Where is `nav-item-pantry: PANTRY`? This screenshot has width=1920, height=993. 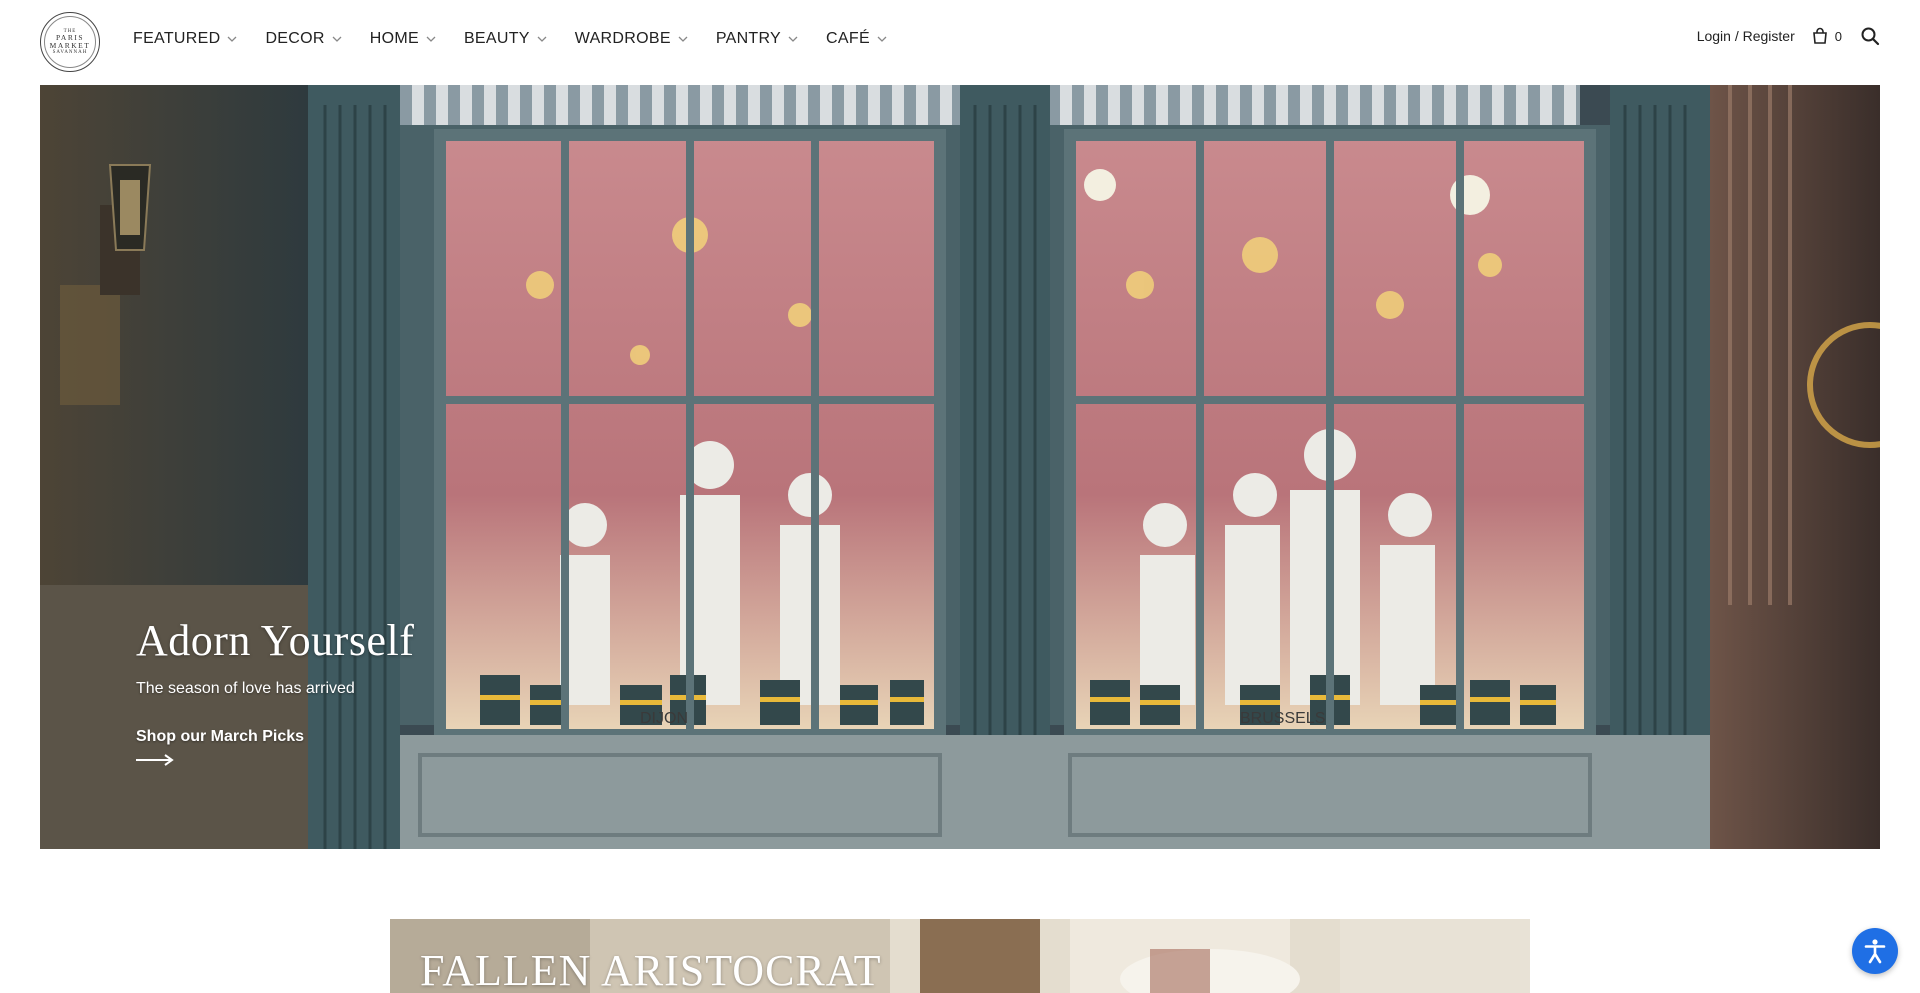
nav-item-pantry: PANTRY is located at coordinates (757, 39).